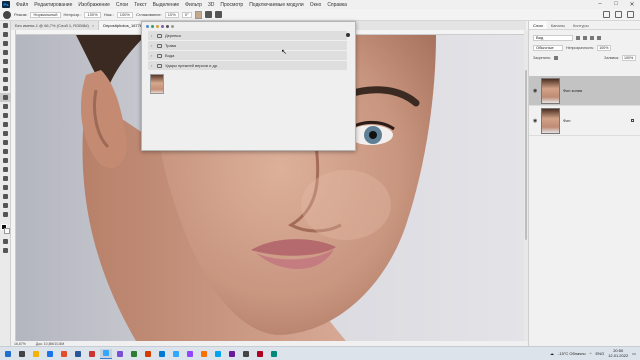  Describe the element at coordinates (566, 120) in the screenshot. I see `layer-name: Фон` at that location.